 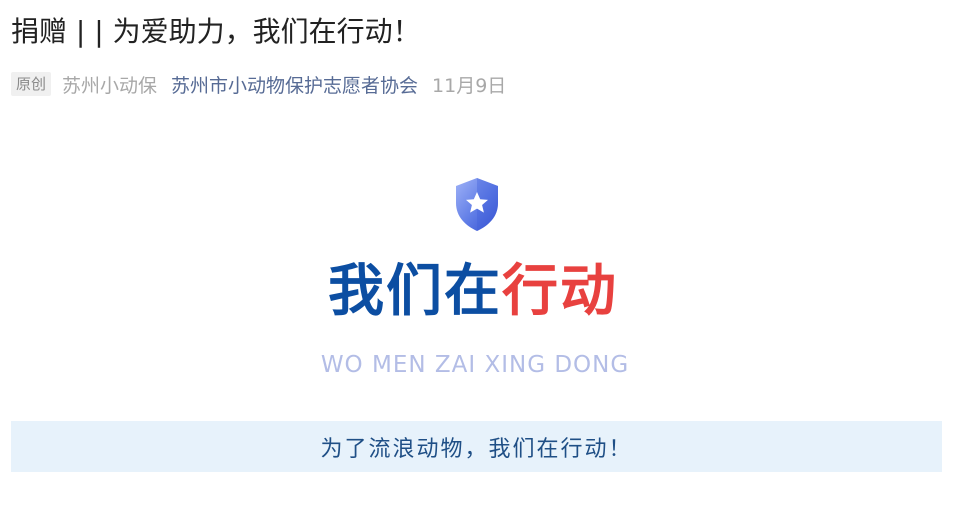 What do you see at coordinates (560, 291) in the screenshot?
I see `headline-red-part: 行动` at bounding box center [560, 291].